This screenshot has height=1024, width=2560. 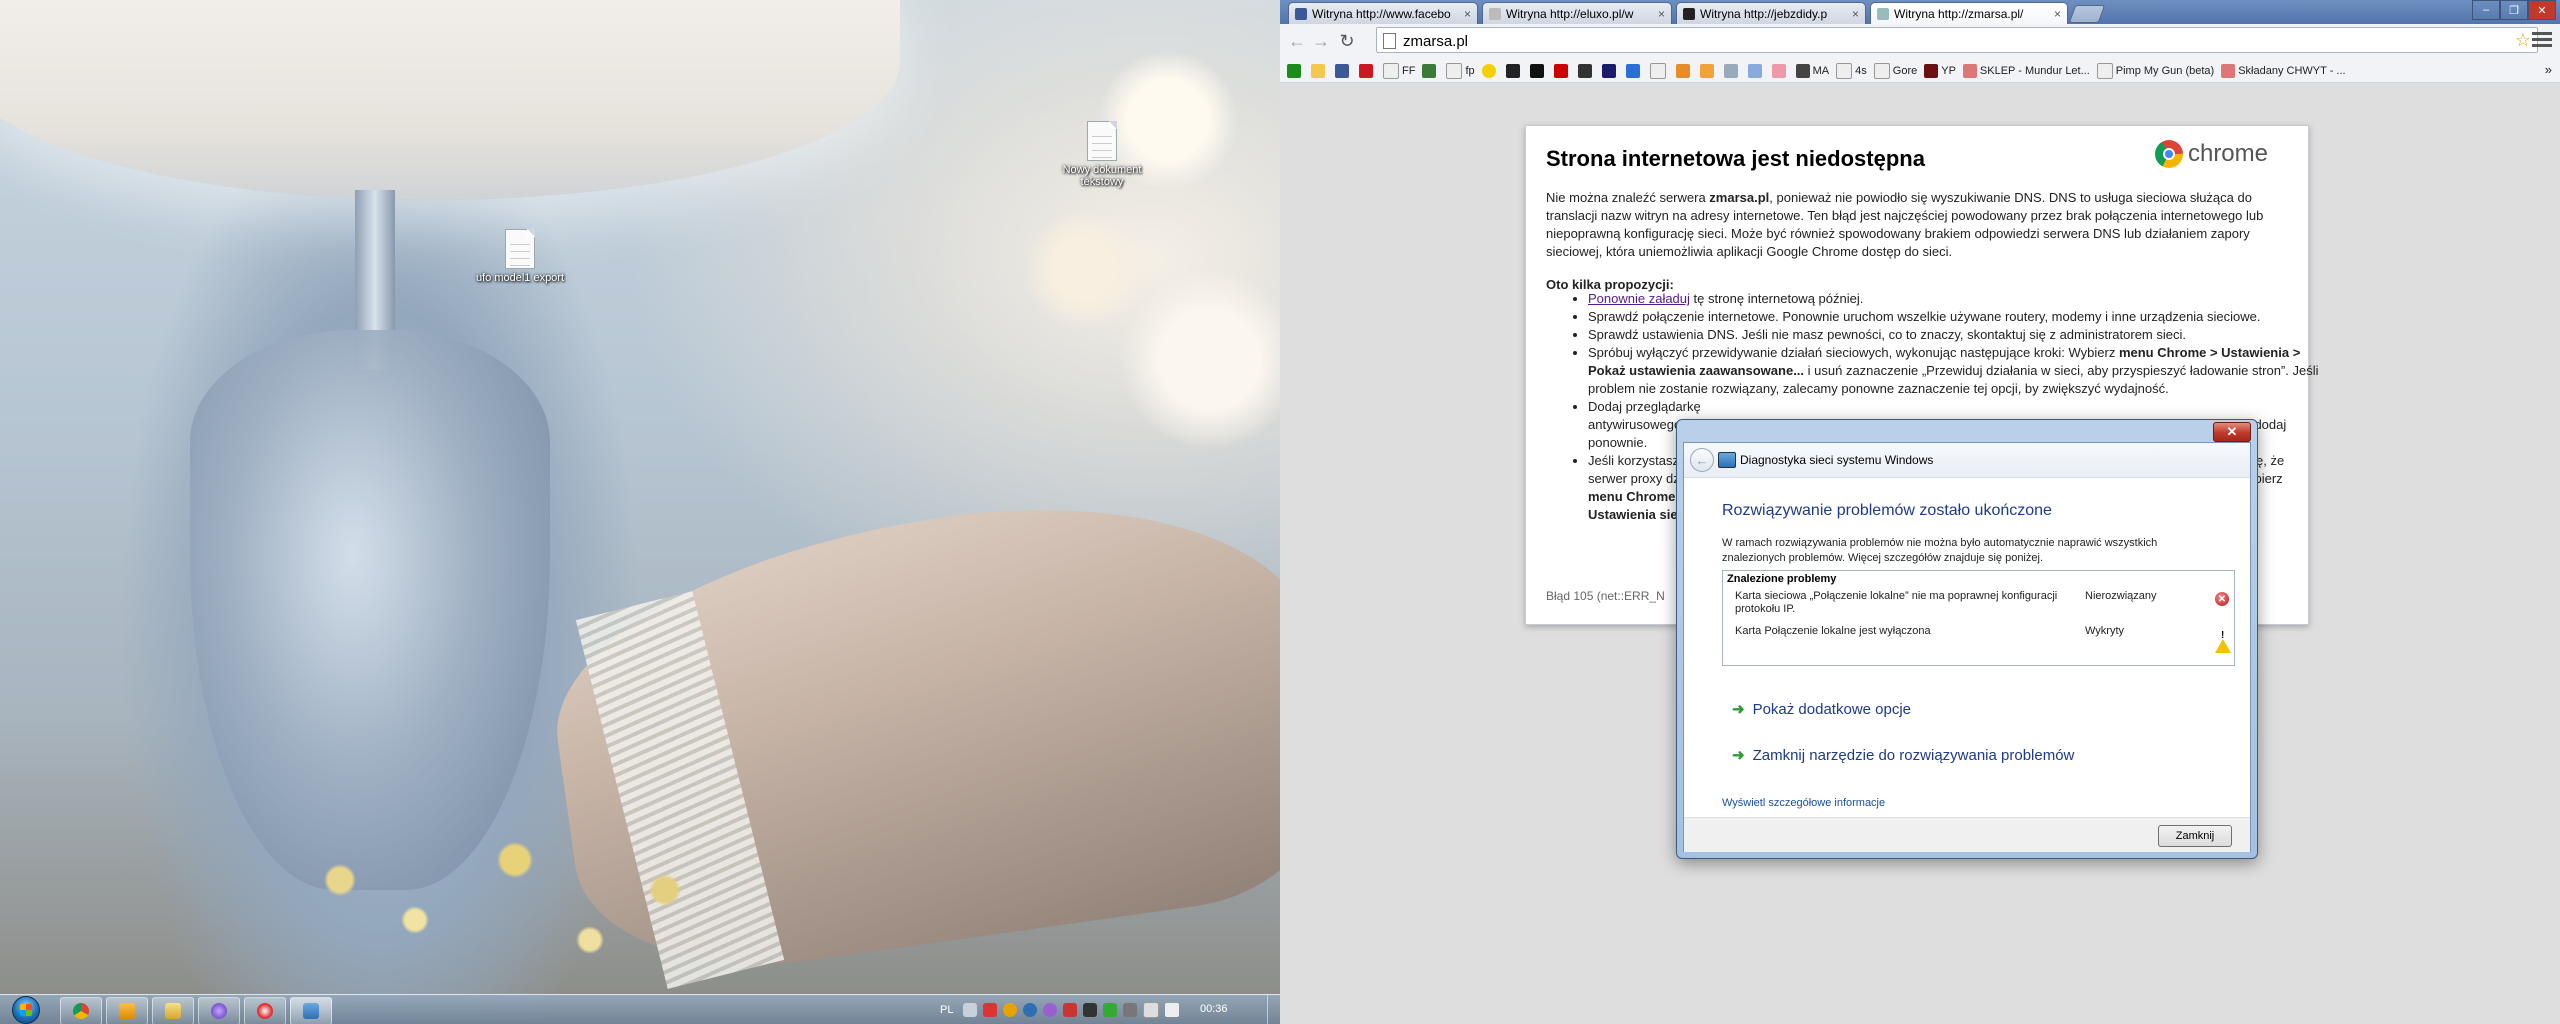 What do you see at coordinates (1577, 13) in the screenshot?
I see `tab-eluxo: Witryna http://eluxo.pl/w ×` at bounding box center [1577, 13].